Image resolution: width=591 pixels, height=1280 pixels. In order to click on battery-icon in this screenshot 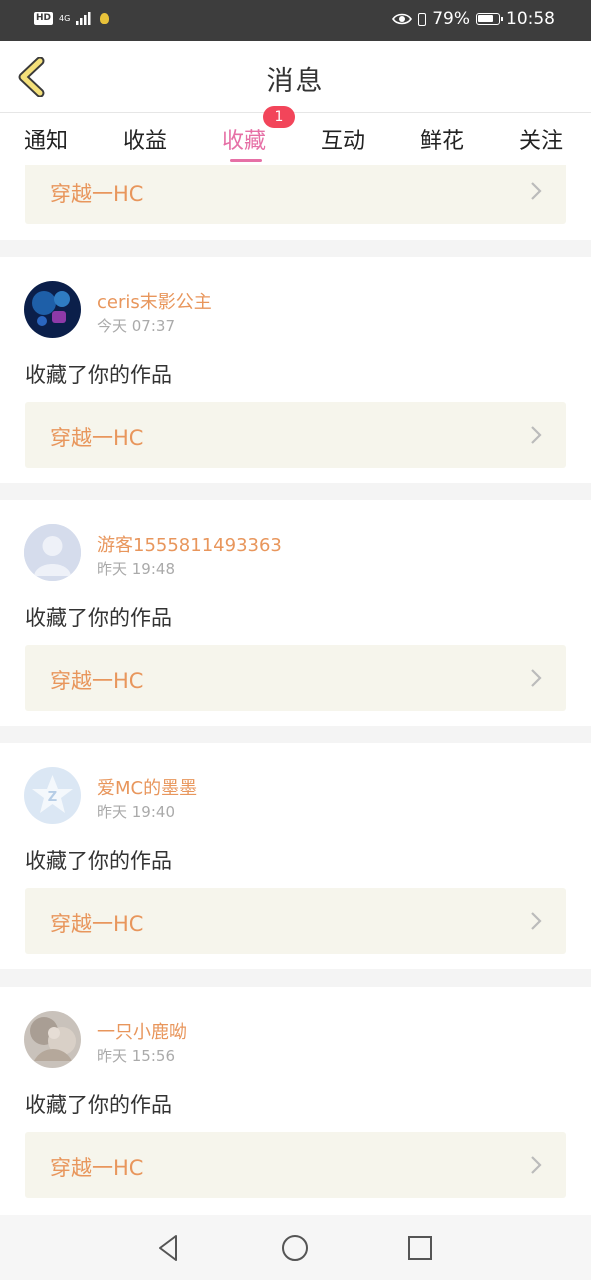, I will do `click(489, 19)`.